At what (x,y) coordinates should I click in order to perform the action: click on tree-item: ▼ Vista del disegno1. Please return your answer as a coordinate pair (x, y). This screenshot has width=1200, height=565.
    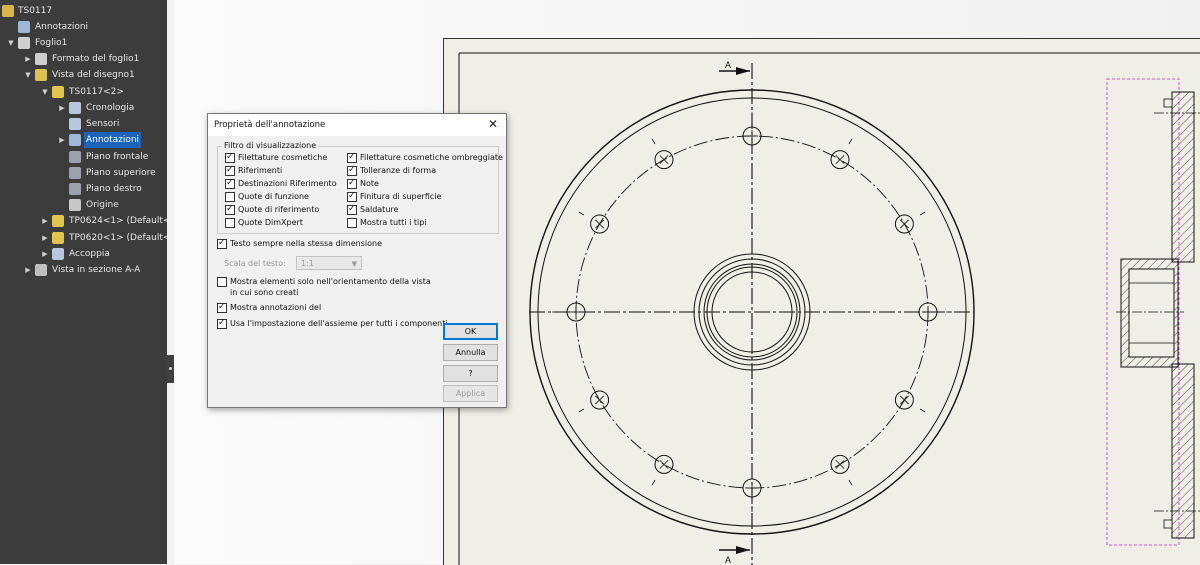
    Looking at the image, I should click on (83, 75).